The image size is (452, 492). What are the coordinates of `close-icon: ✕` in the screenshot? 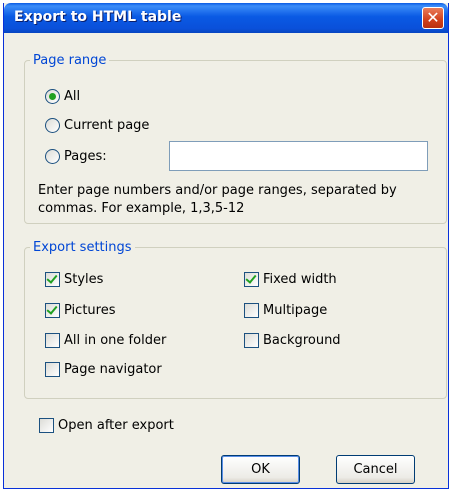 It's located at (433, 17).